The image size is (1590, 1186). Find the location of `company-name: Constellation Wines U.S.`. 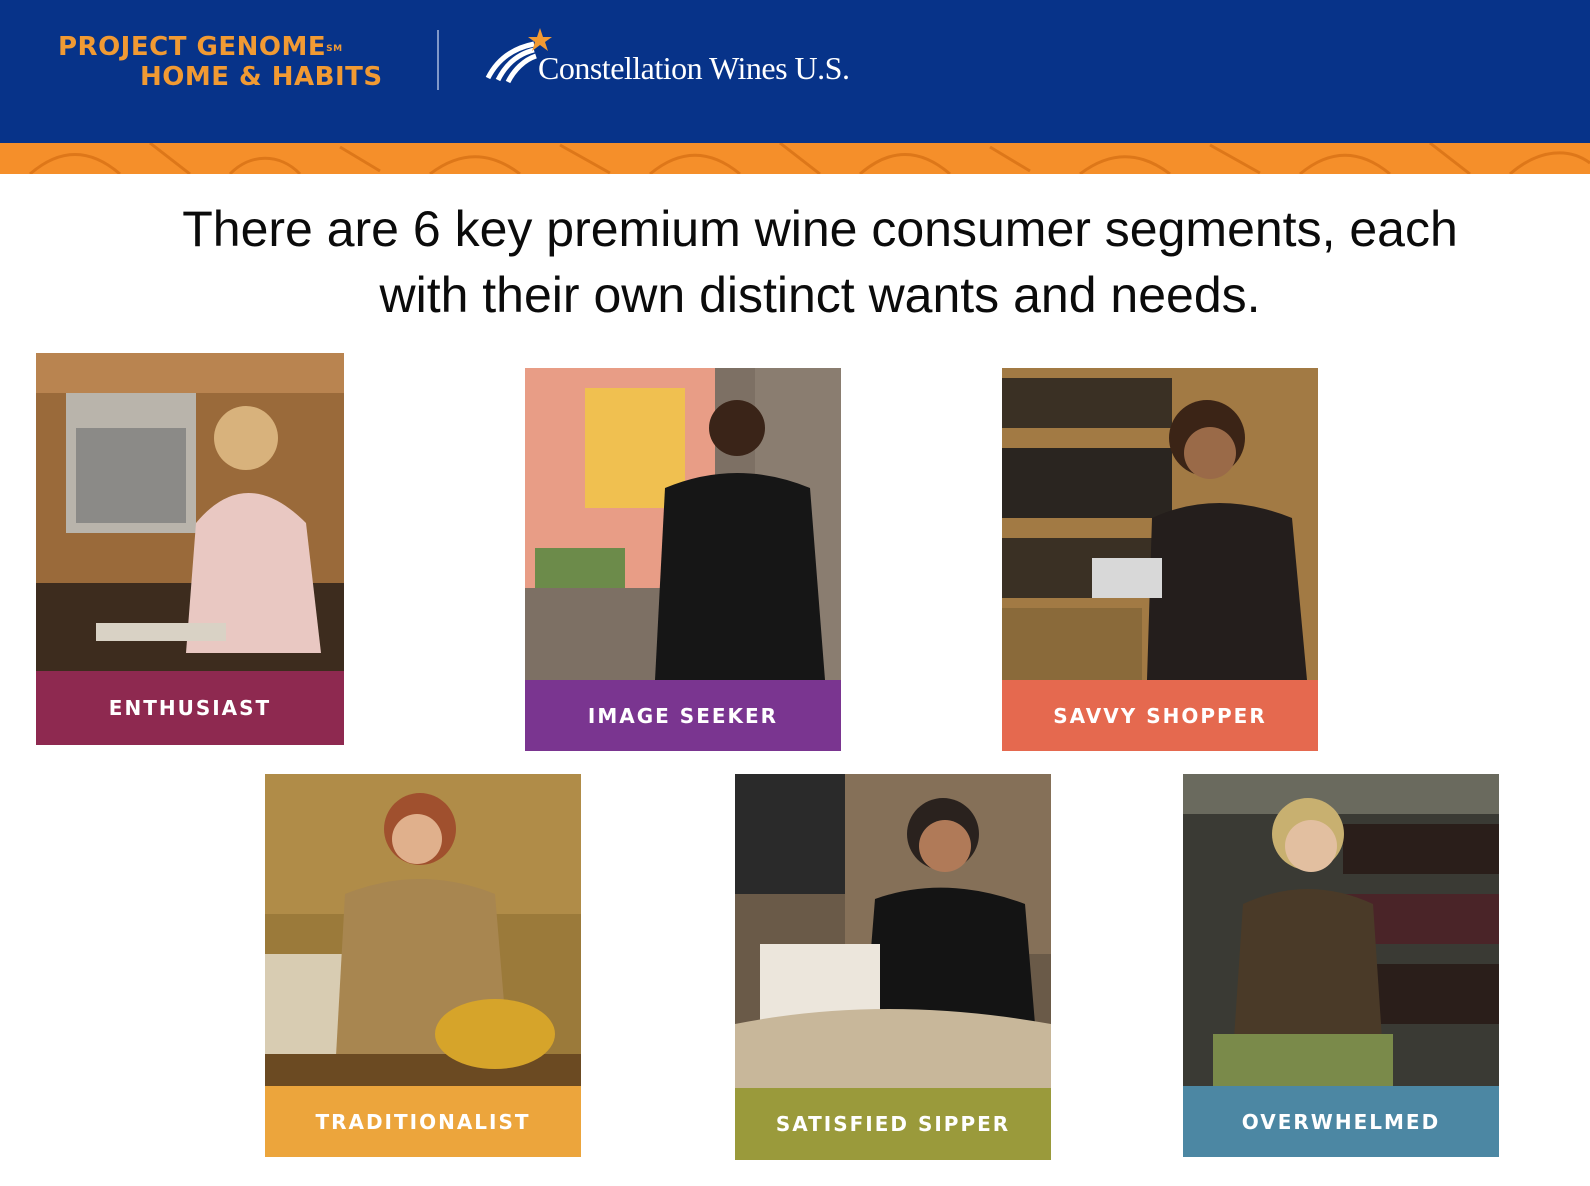

company-name: Constellation Wines U.S. is located at coordinates (694, 68).